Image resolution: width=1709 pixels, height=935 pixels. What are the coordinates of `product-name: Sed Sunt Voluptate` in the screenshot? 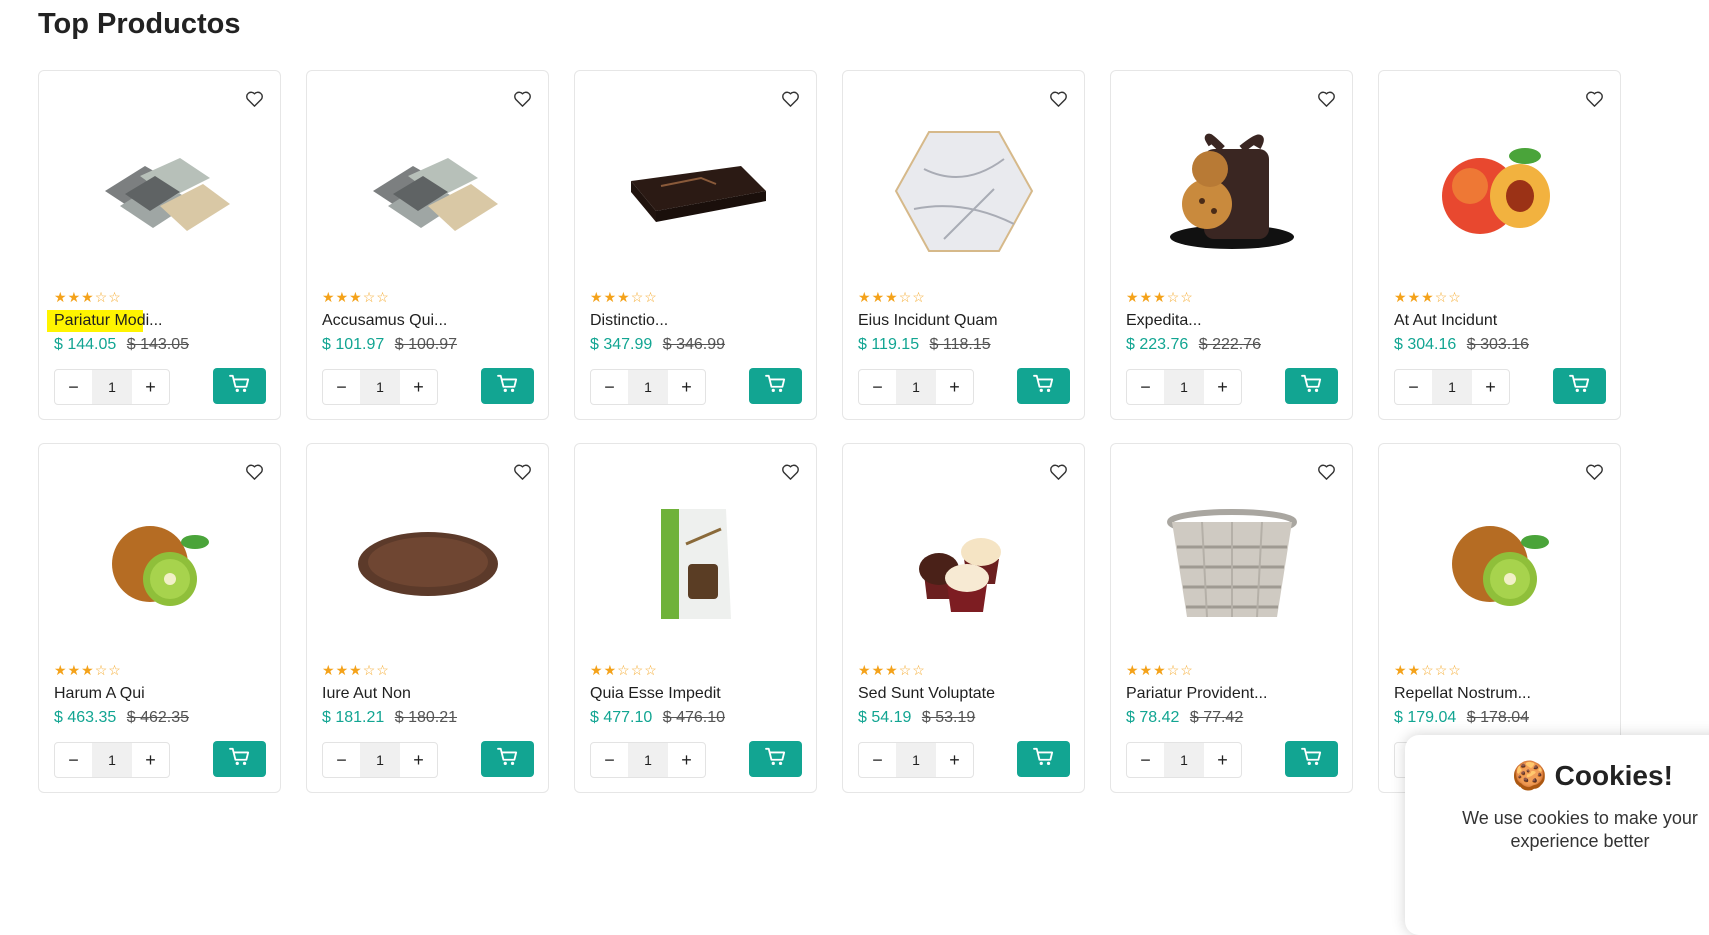 It's located at (926, 694).